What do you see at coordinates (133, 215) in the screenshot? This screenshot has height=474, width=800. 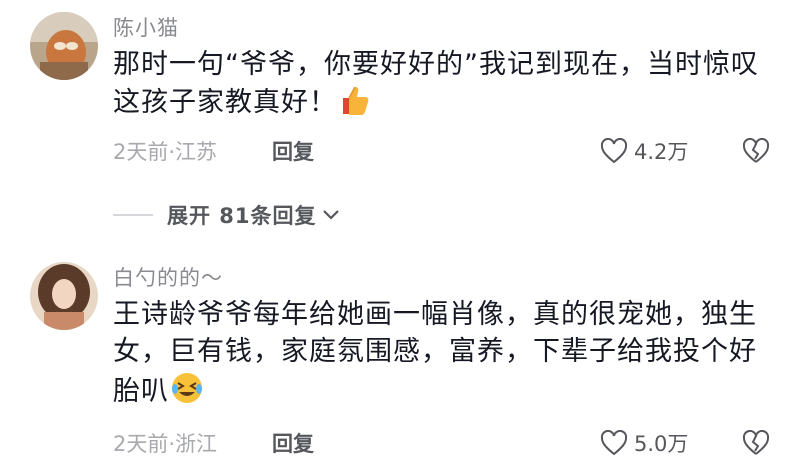 I see `divider` at bounding box center [133, 215].